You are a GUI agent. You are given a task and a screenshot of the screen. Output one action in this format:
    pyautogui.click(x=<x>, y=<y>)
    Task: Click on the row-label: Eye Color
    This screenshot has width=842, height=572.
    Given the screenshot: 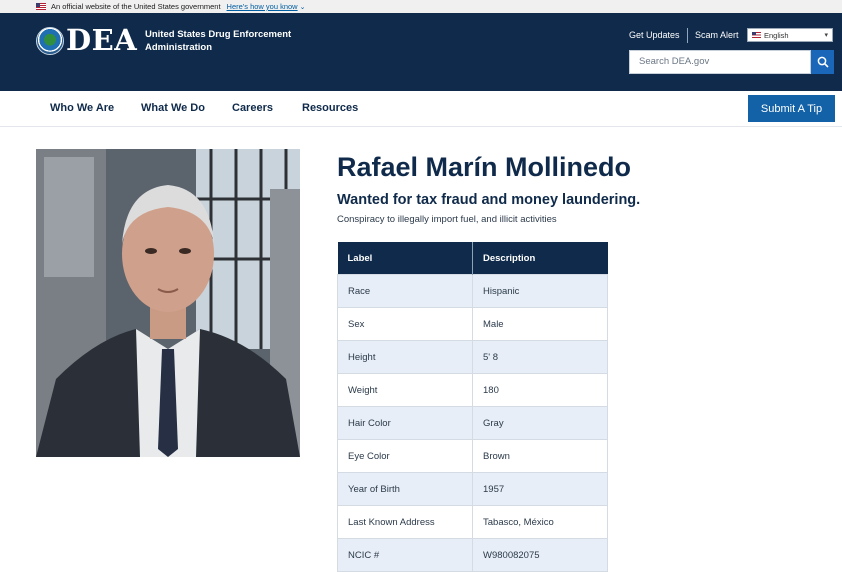 What is the action you would take?
    pyautogui.click(x=405, y=456)
    